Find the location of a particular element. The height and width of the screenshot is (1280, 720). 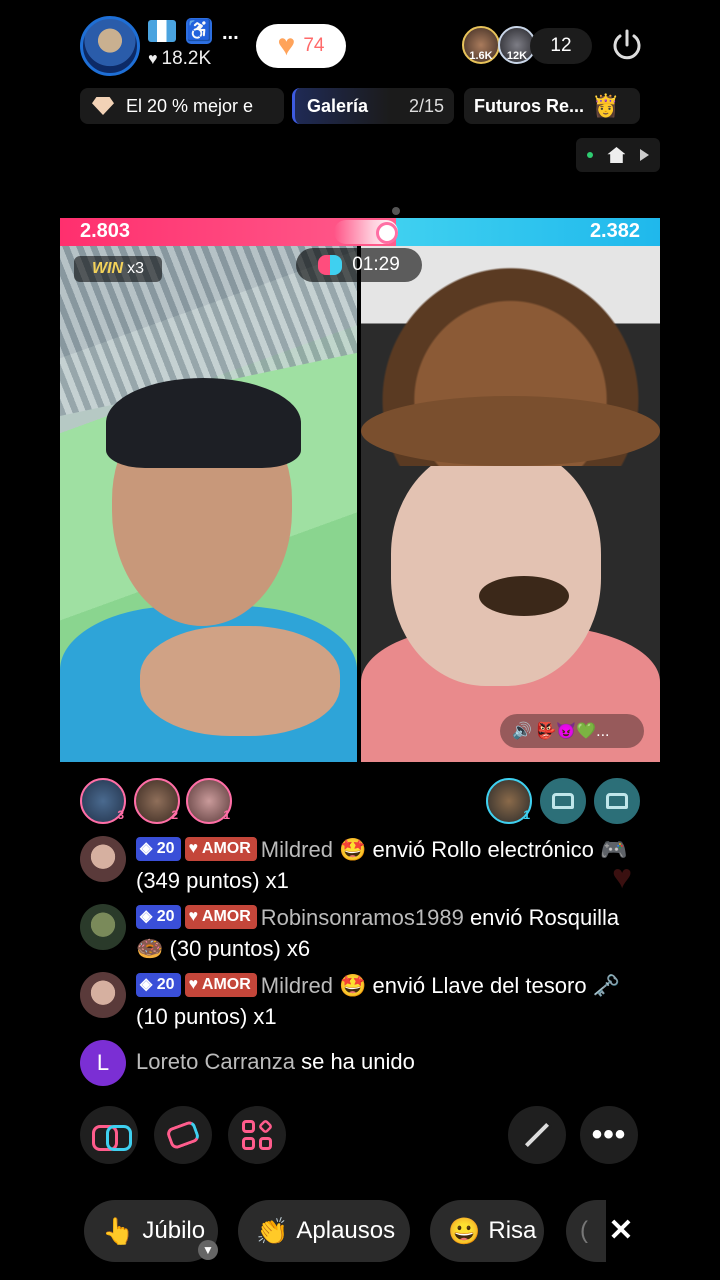

battle-timer: 01:29 is located at coordinates (359, 265).